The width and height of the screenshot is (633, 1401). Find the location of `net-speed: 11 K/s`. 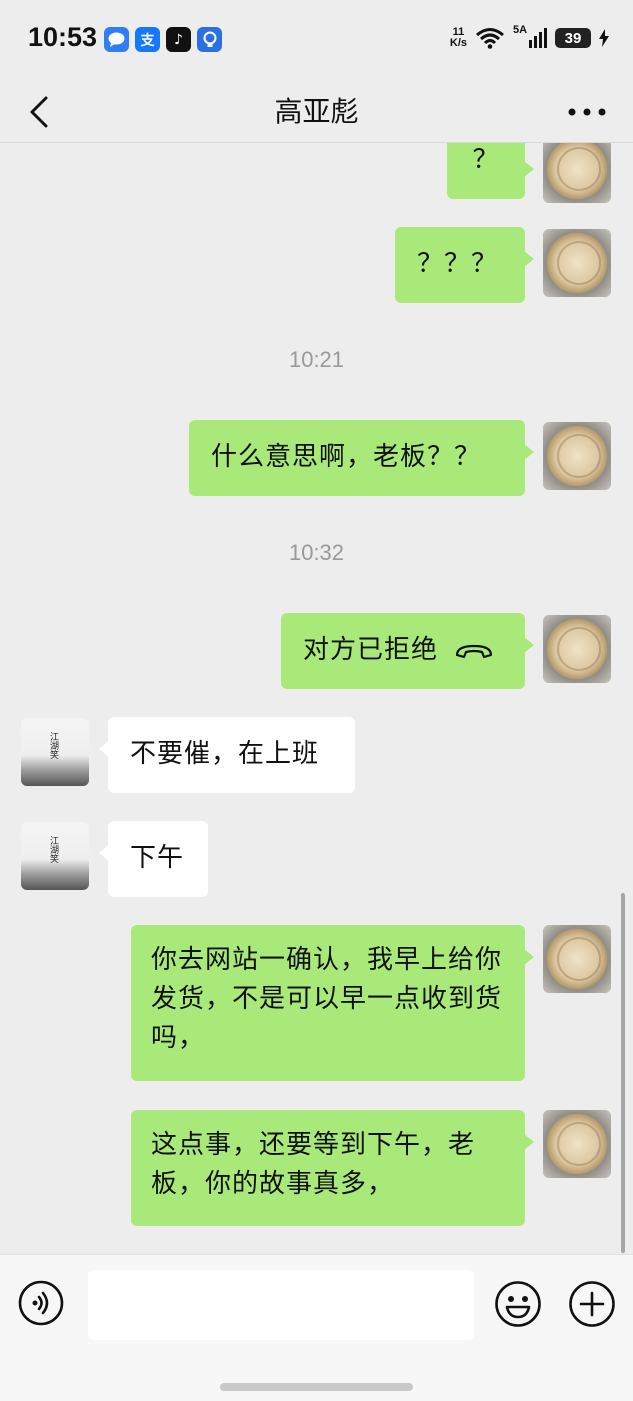

net-speed: 11 K/s is located at coordinates (458, 38).